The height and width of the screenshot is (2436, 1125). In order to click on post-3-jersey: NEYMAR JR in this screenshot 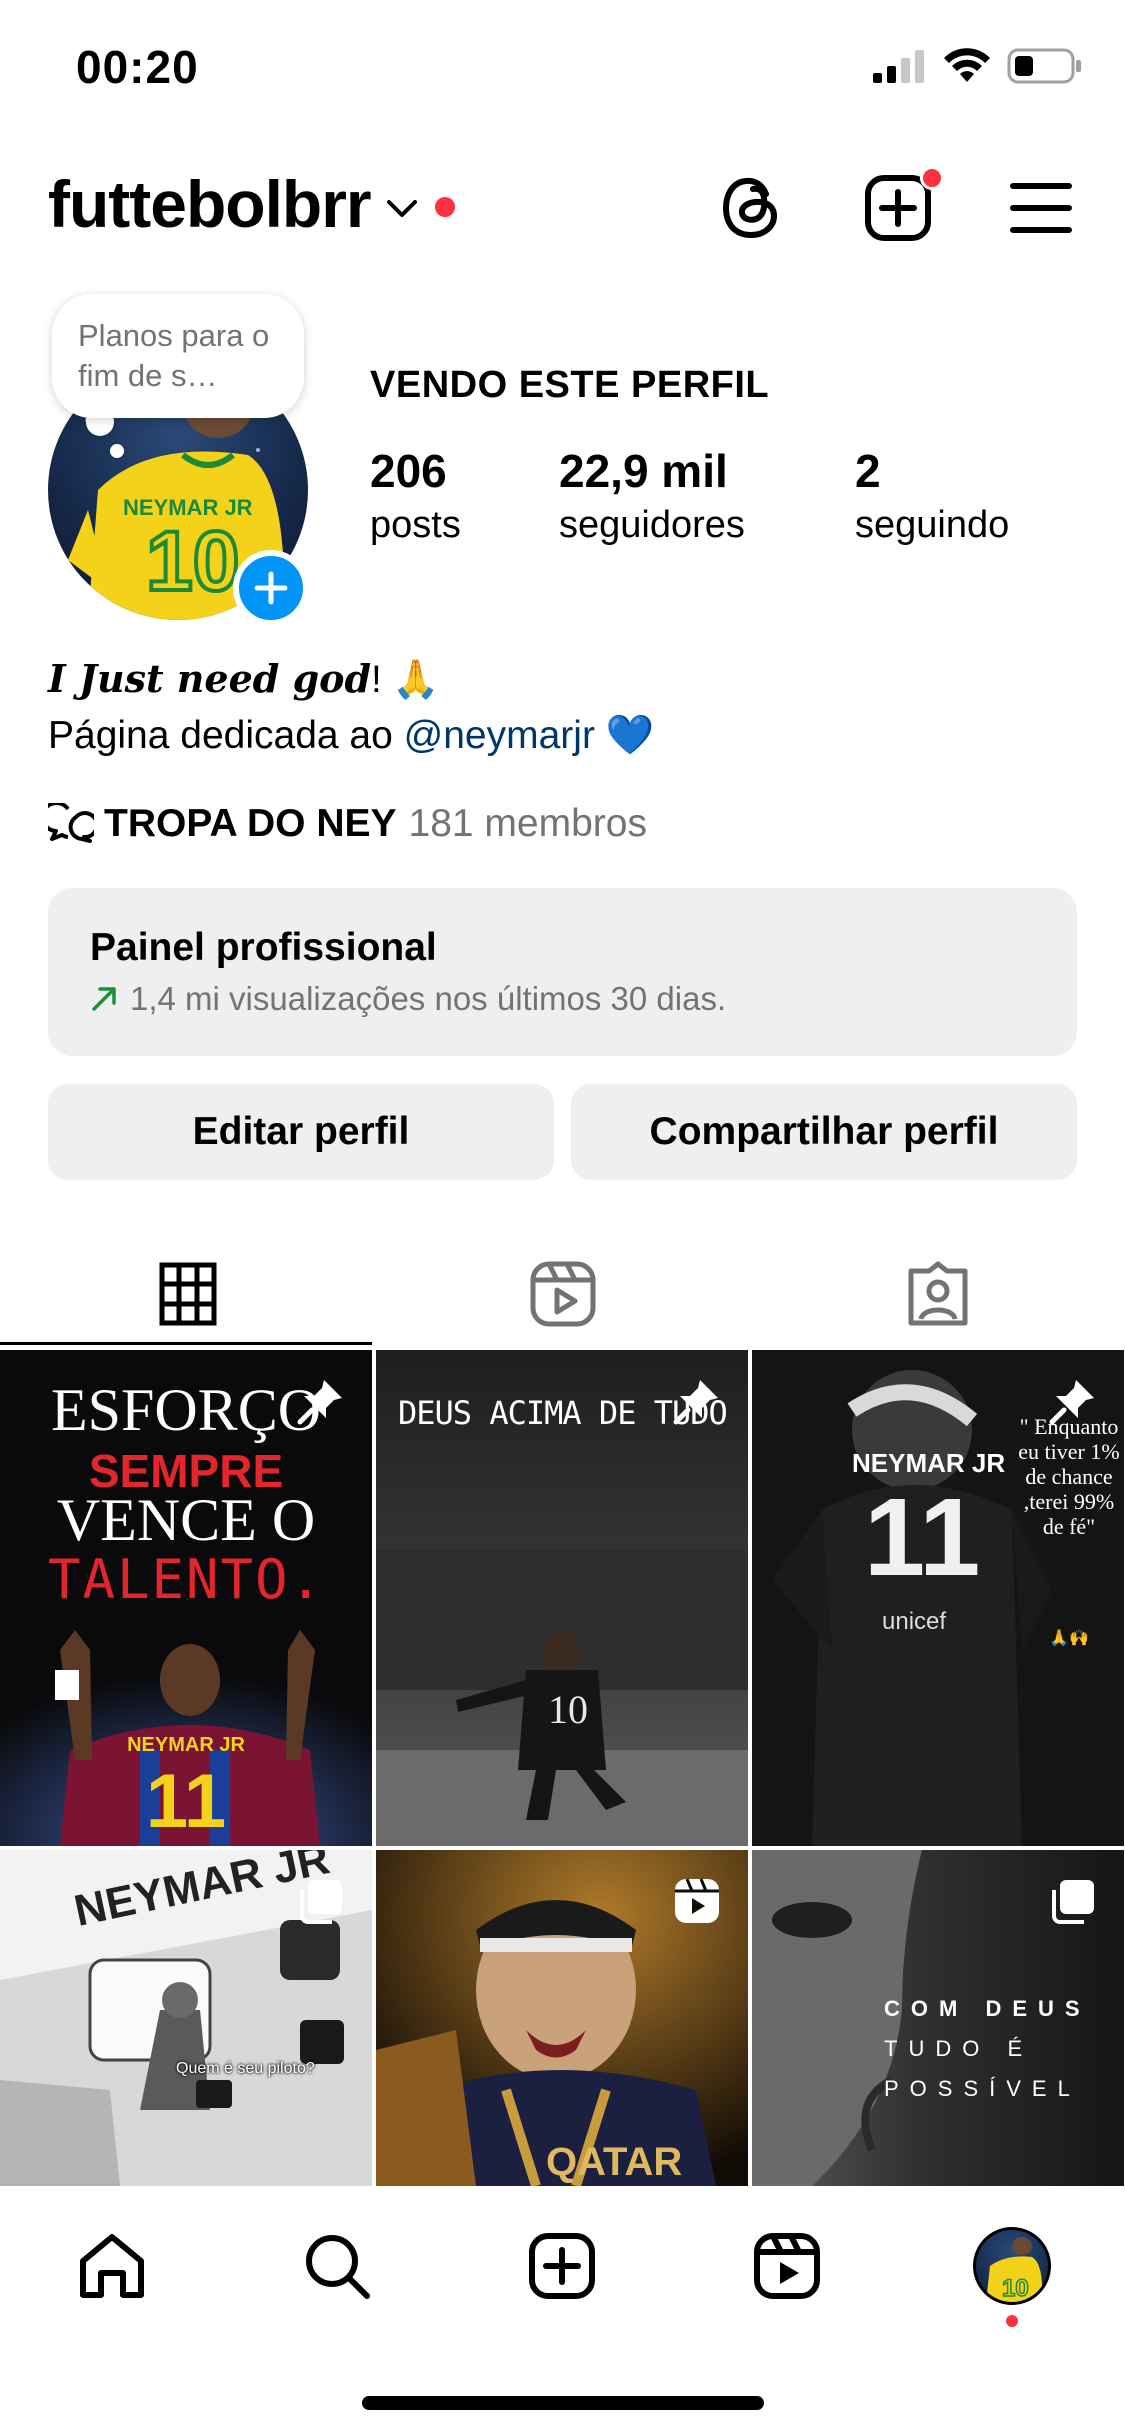, I will do `click(929, 1463)`.